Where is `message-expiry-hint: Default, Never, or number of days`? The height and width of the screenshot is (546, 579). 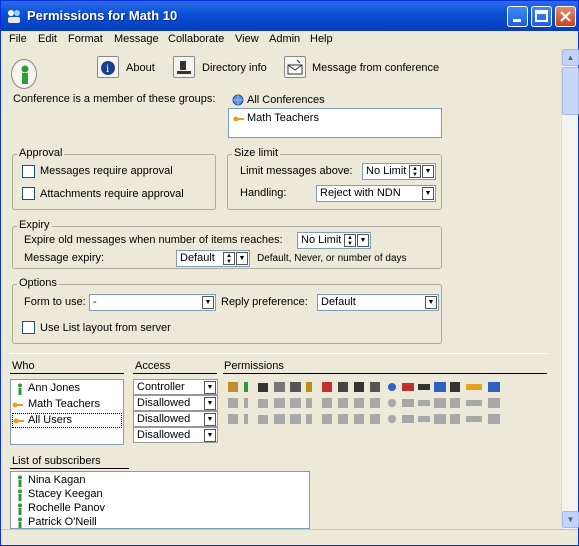 message-expiry-hint: Default, Never, or number of days is located at coordinates (332, 258).